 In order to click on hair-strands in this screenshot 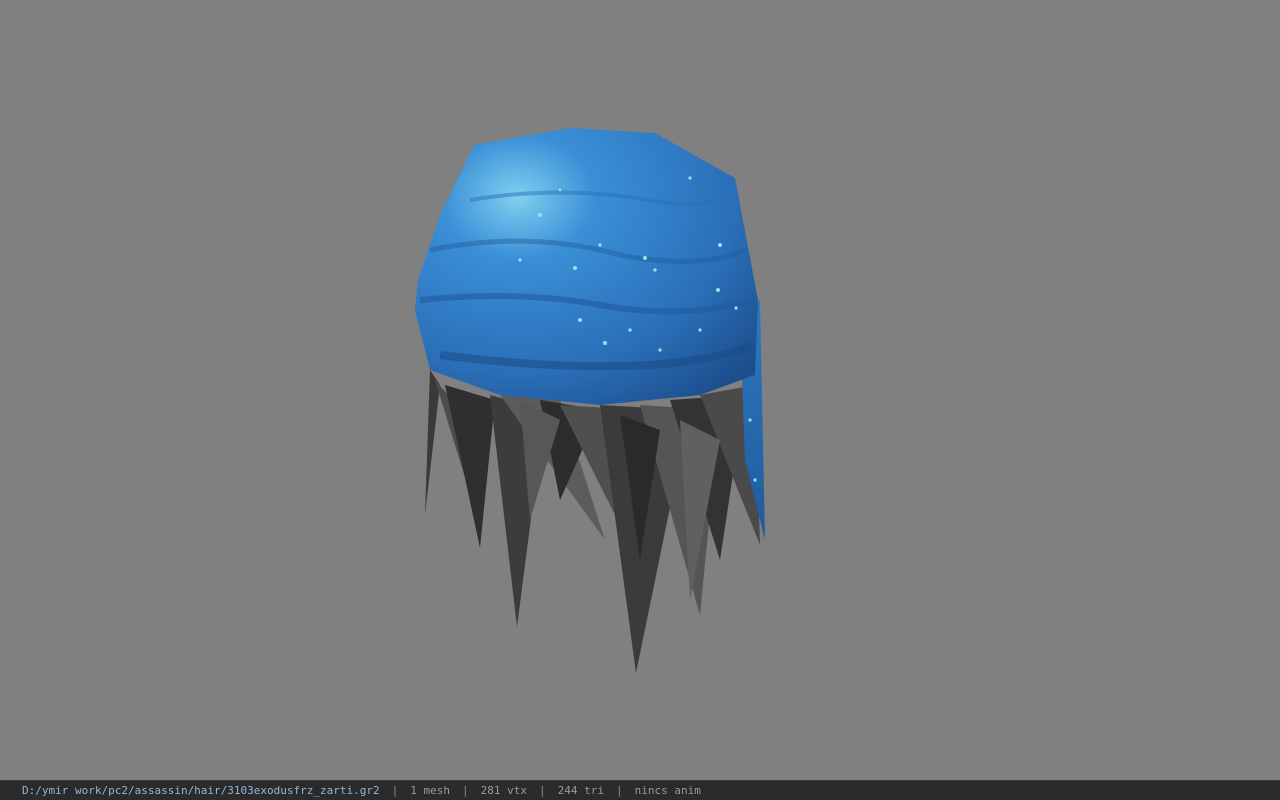, I will do `click(592, 521)`.